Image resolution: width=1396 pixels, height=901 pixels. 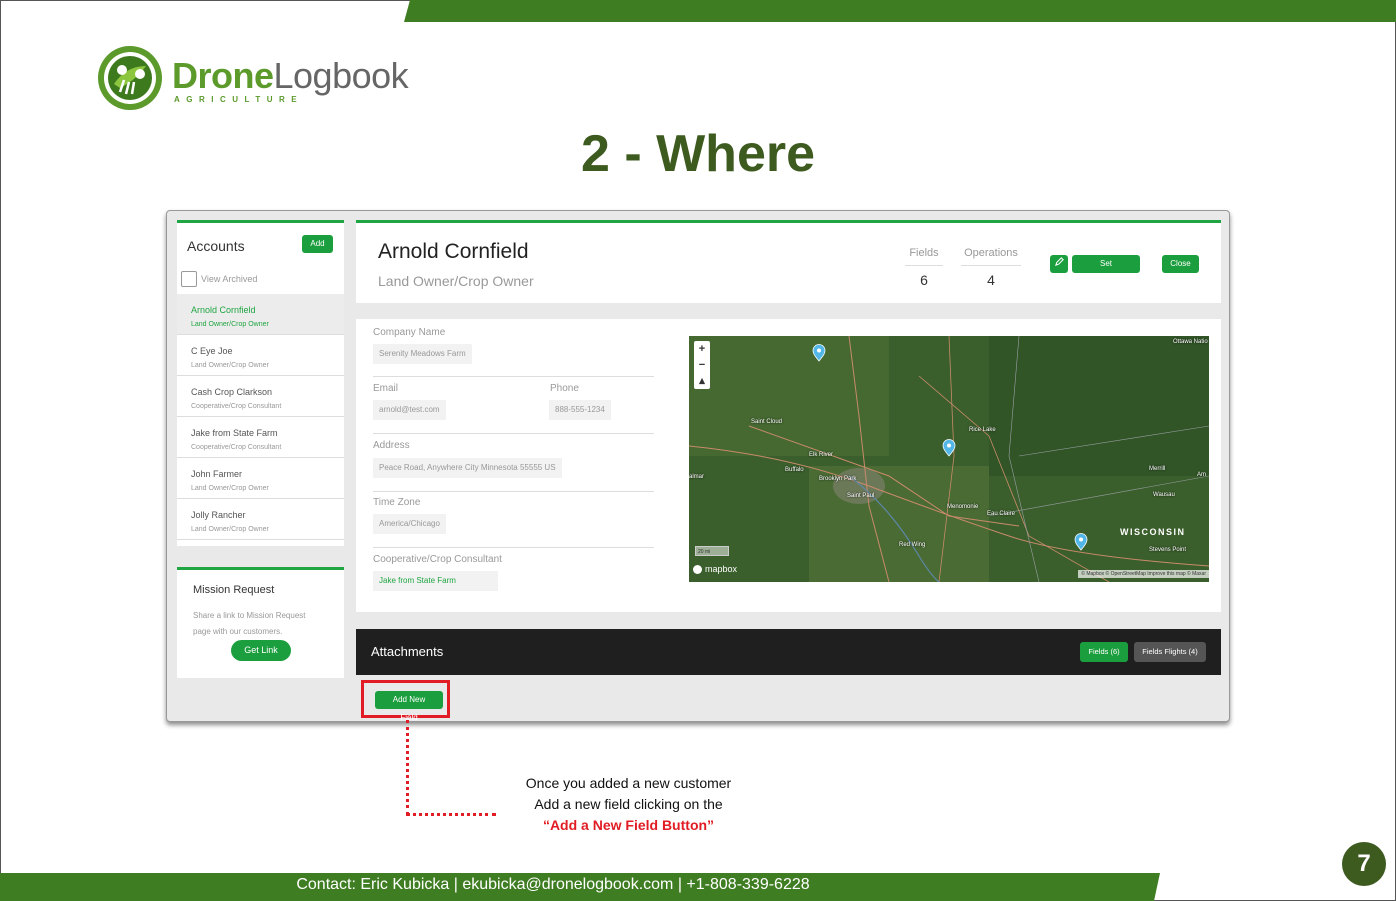 I want to click on stat-operations: Operations 4, so click(x=991, y=267).